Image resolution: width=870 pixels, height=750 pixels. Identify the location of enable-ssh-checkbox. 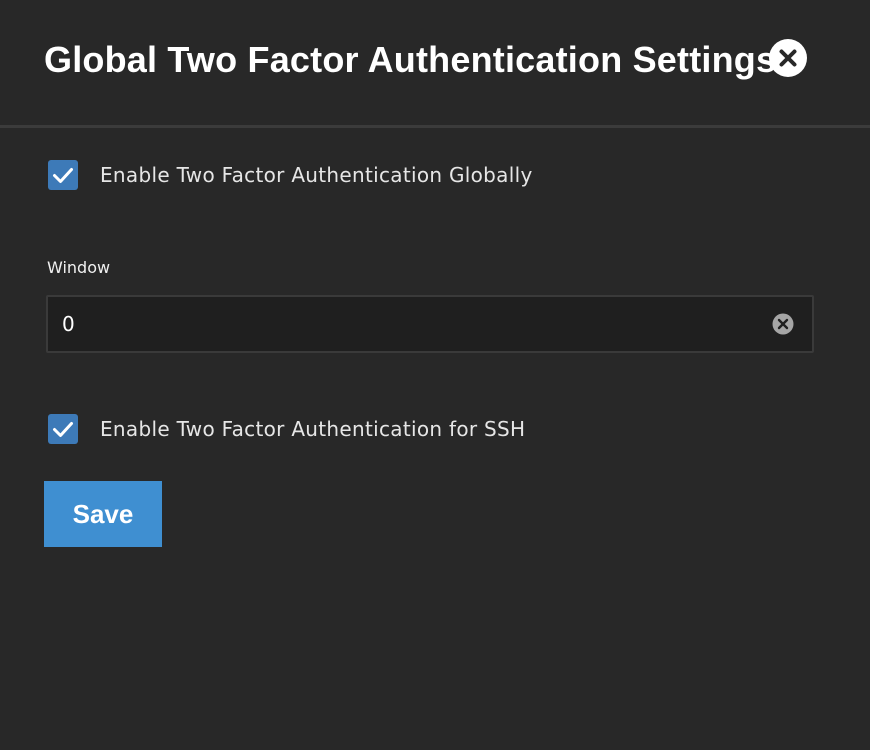
(63, 429).